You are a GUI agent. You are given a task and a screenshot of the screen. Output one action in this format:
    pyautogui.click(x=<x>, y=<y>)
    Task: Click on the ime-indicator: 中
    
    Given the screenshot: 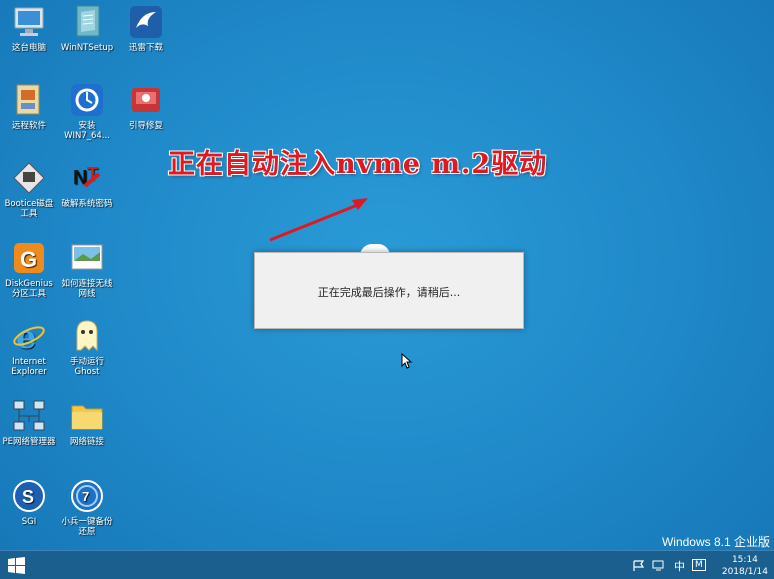 What is the action you would take?
    pyautogui.click(x=679, y=566)
    